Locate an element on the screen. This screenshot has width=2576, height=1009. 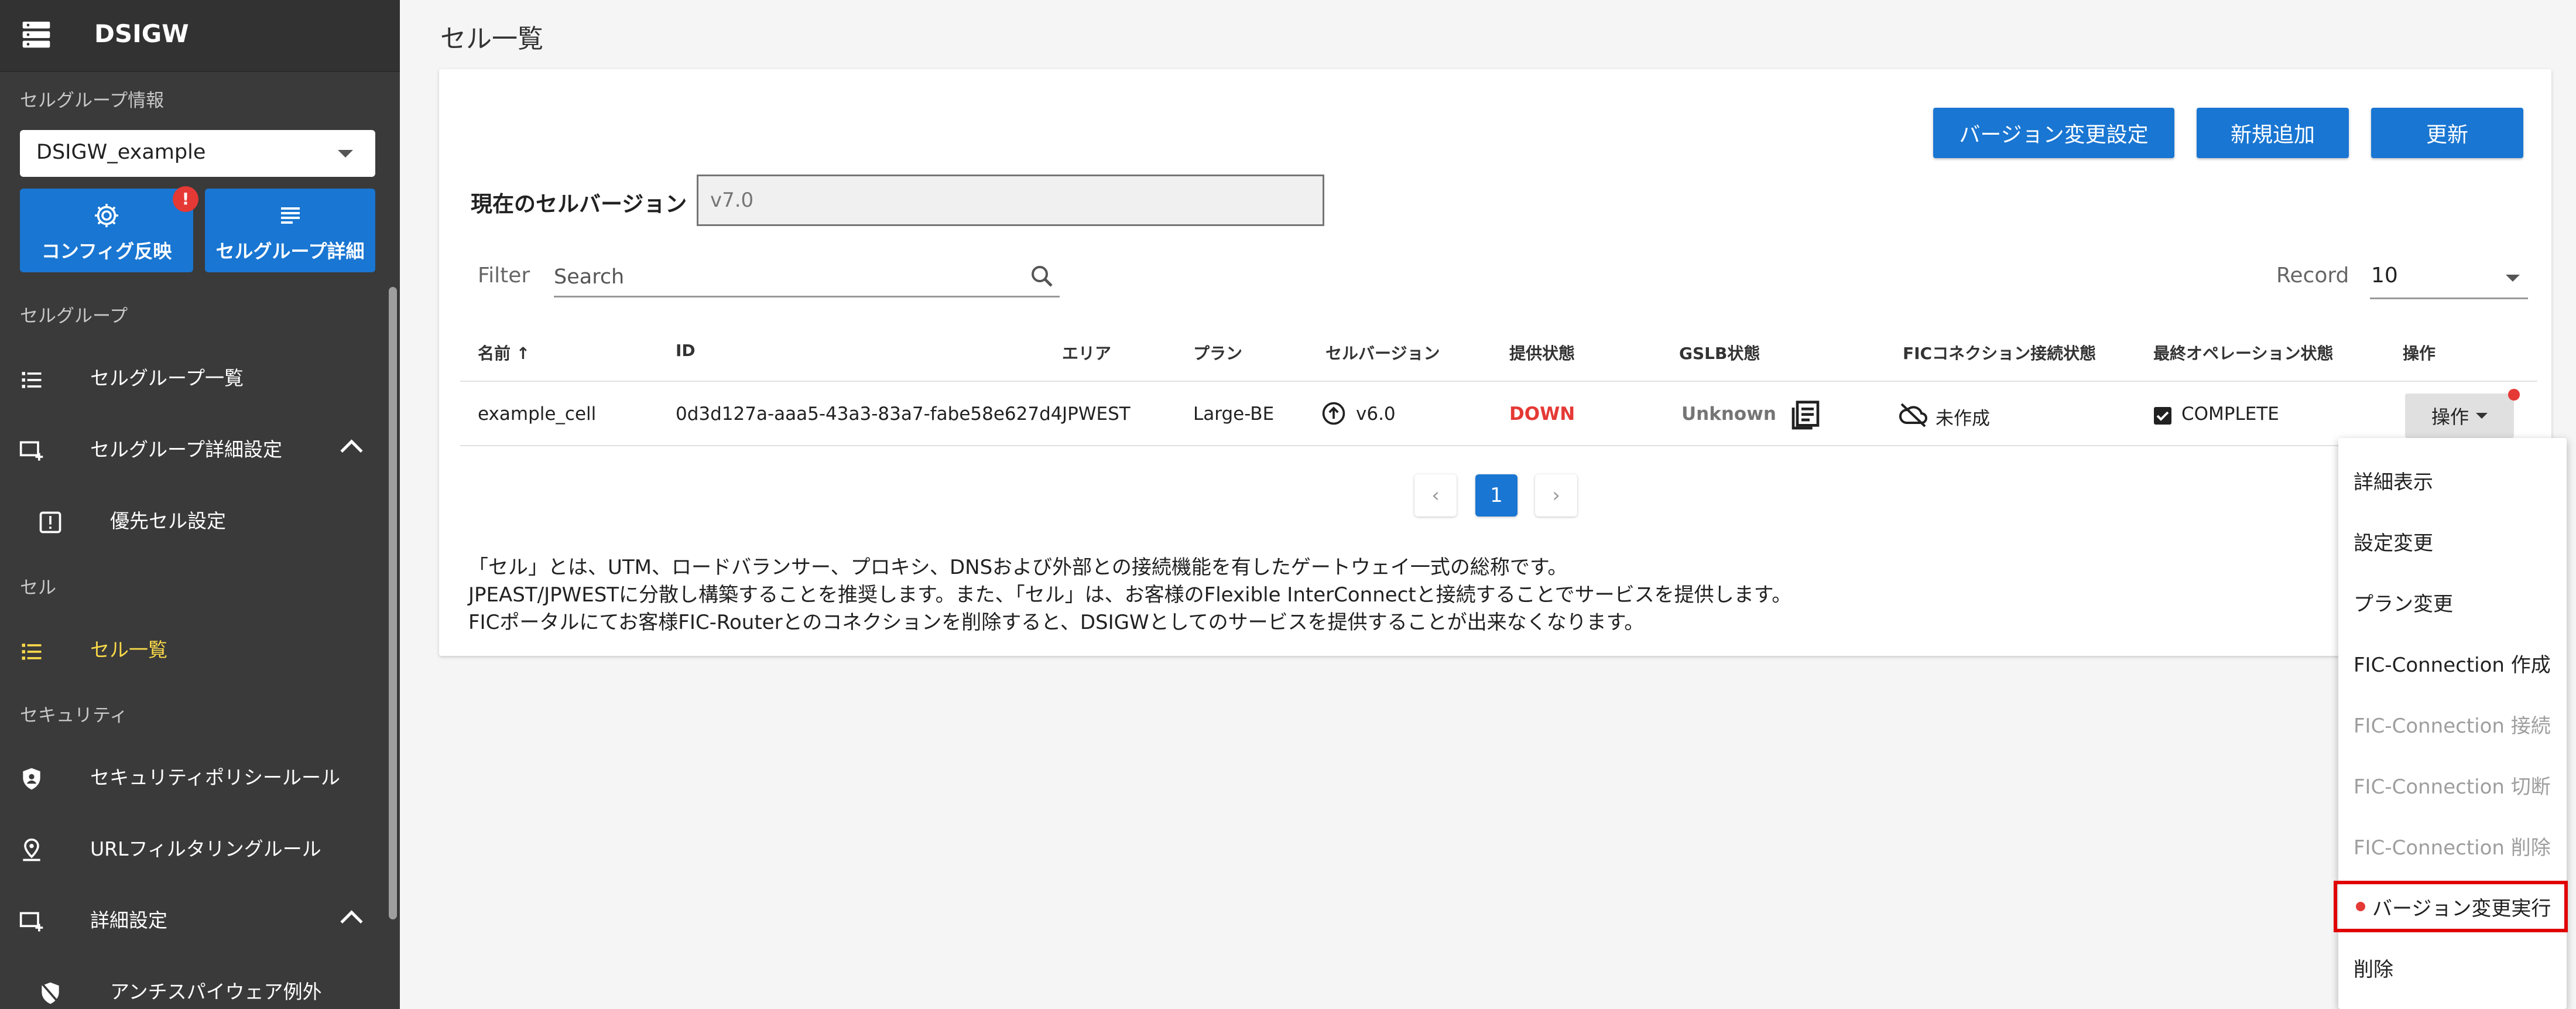
section-security: セキュリティ is located at coordinates (74, 715).